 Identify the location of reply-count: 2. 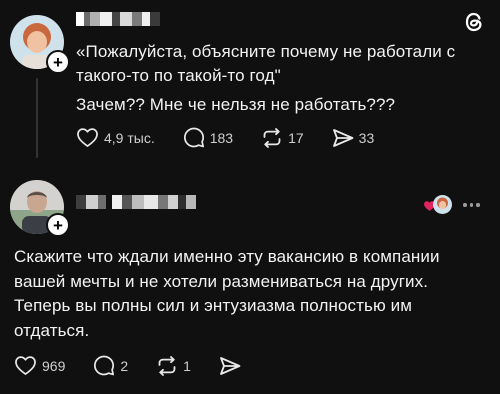
(124, 365).